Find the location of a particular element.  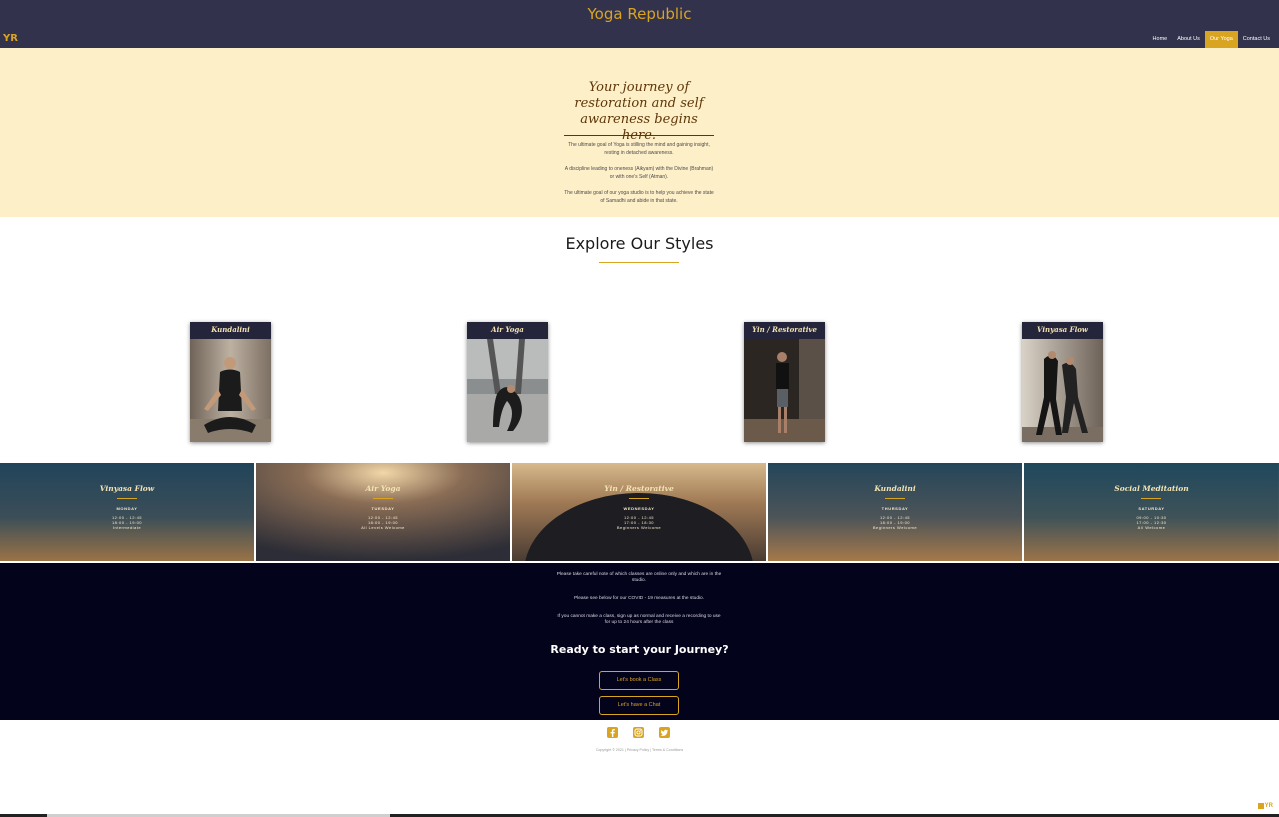

card-title: Yin / Restorative is located at coordinates (784, 329).